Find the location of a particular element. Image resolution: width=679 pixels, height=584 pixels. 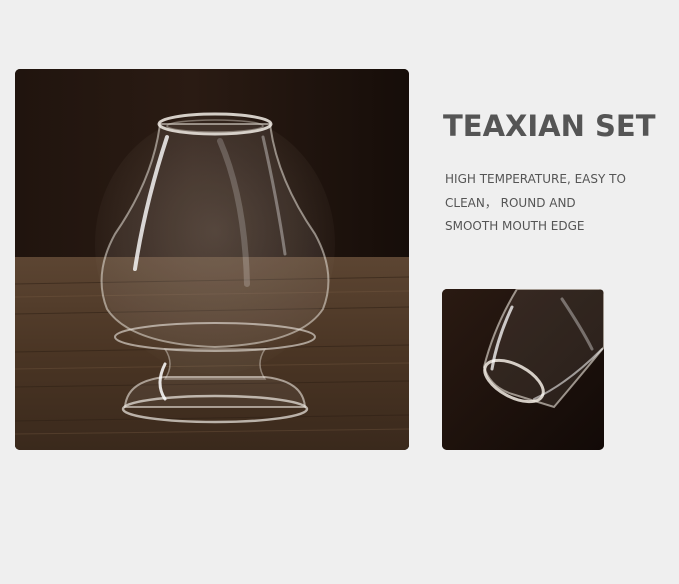

description-line-2: CLEAN， ROUND AND is located at coordinates (510, 202).